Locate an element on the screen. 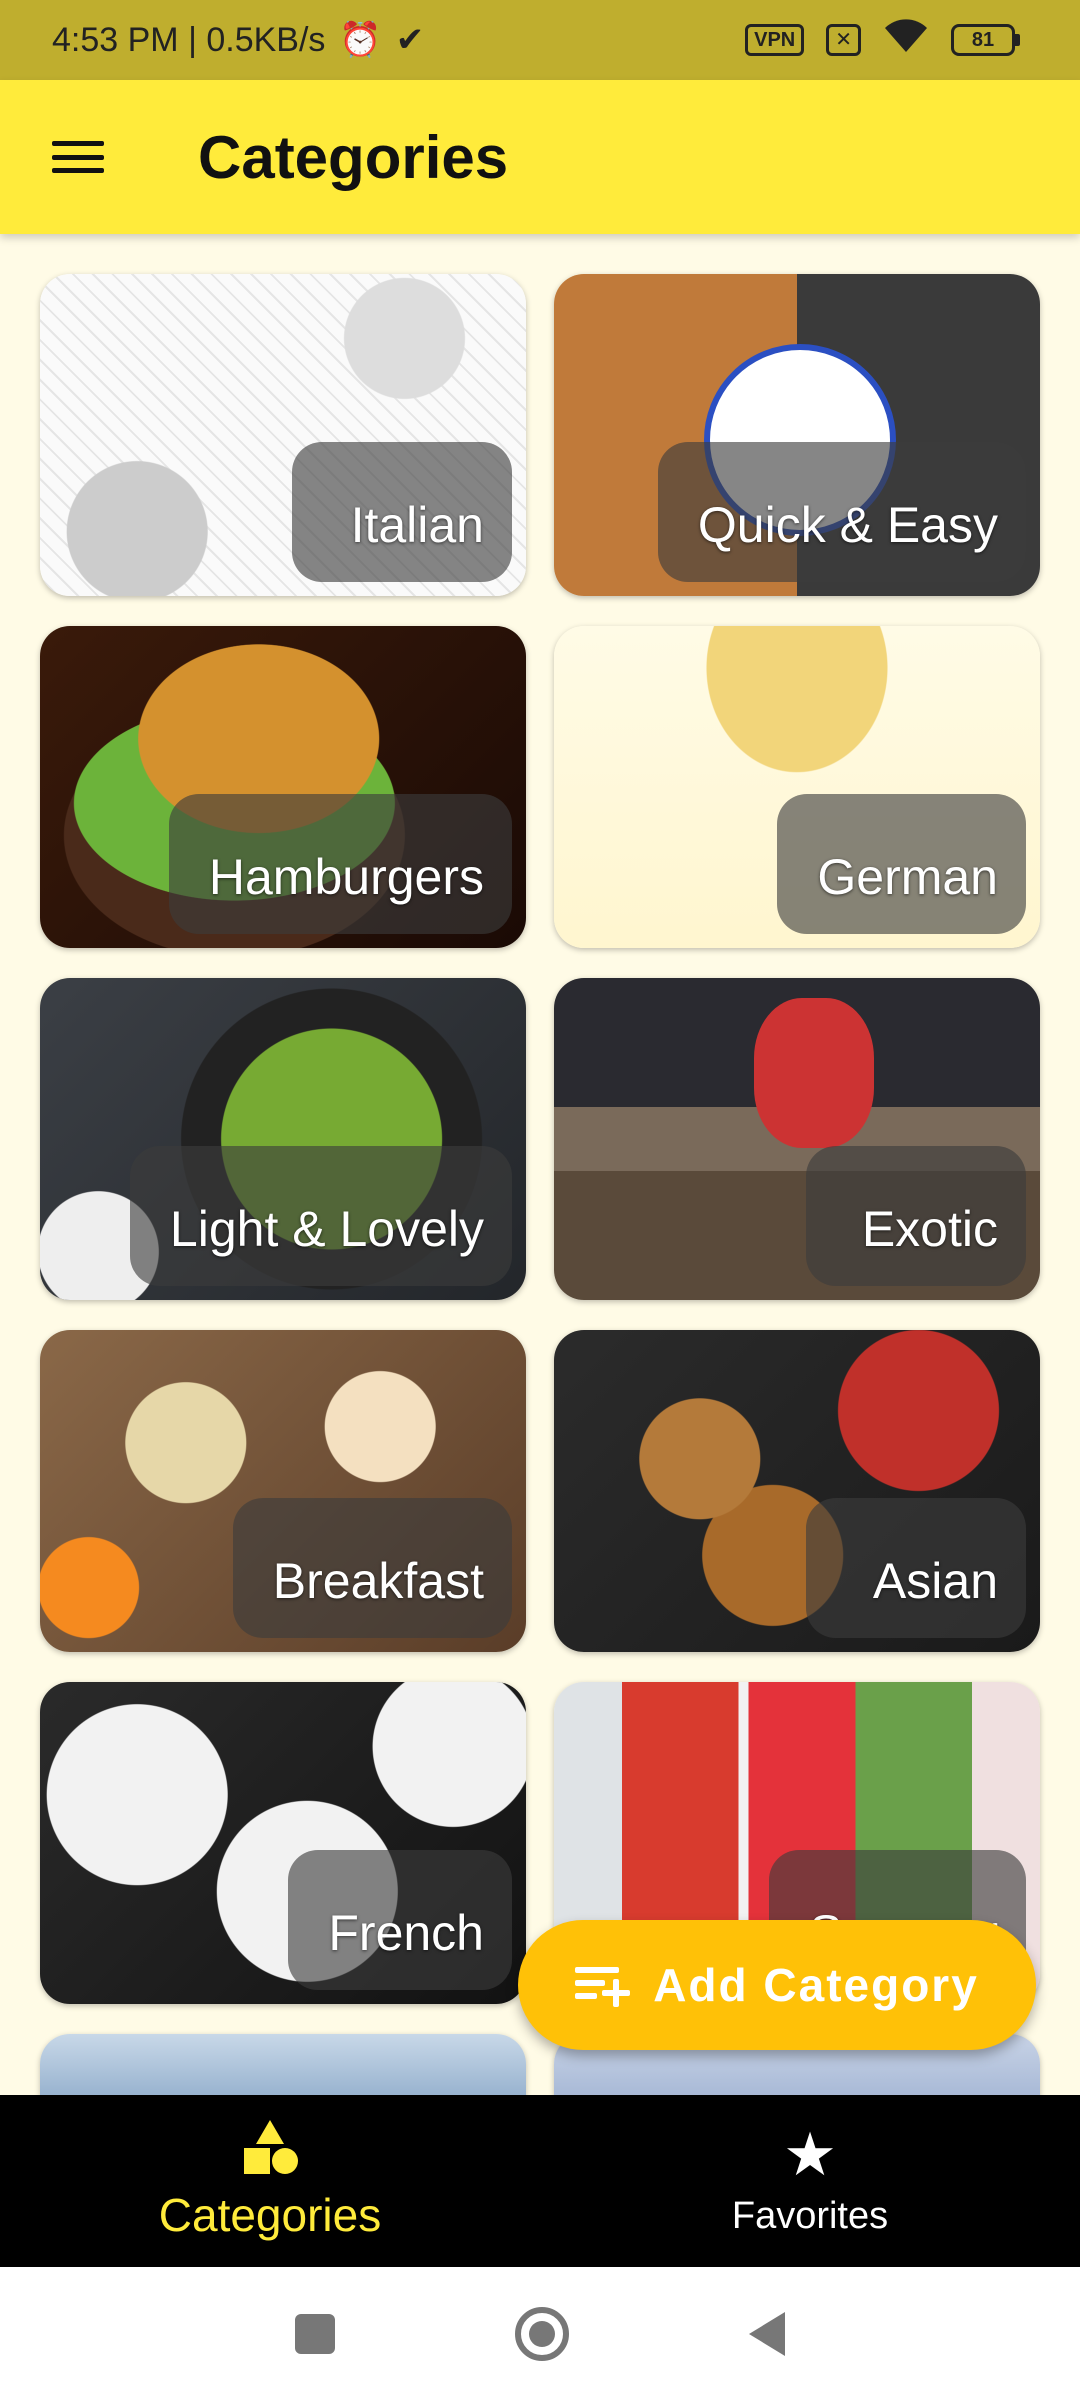  category-label-overlay: Exotic is located at coordinates (916, 1216).